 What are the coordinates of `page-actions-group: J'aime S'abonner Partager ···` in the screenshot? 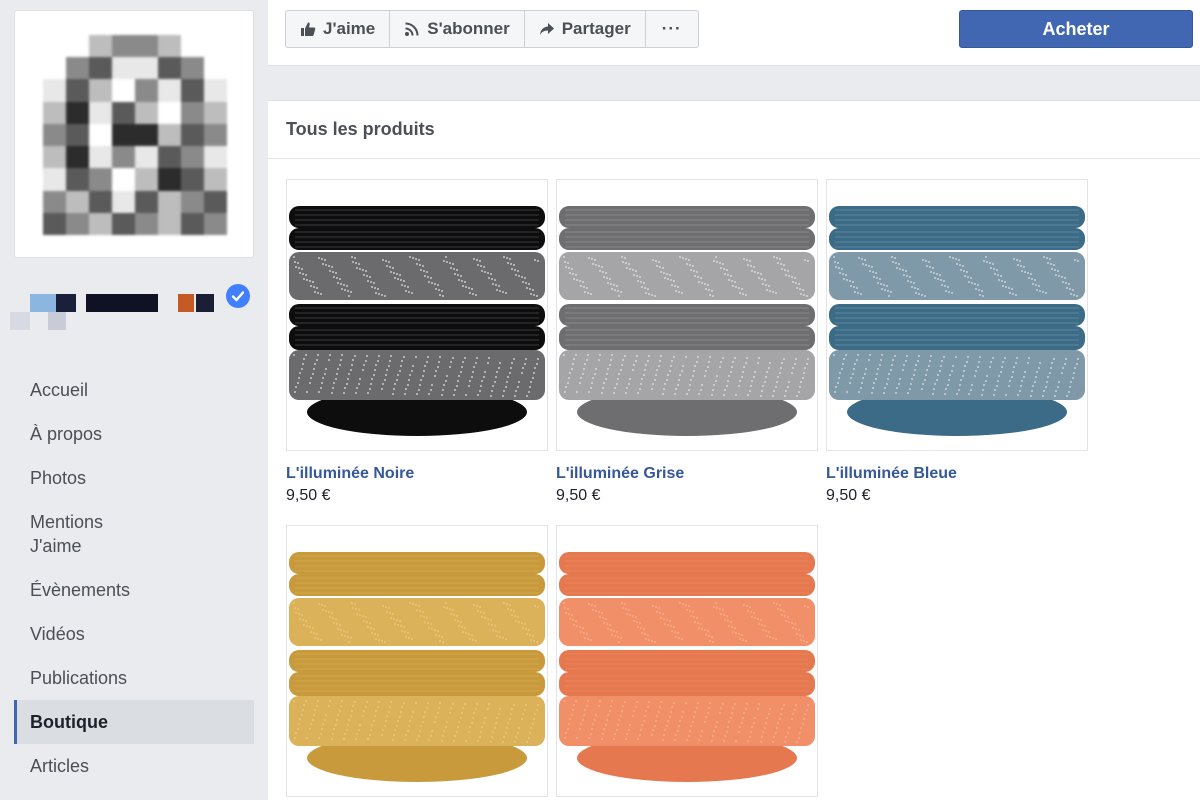 It's located at (492, 29).